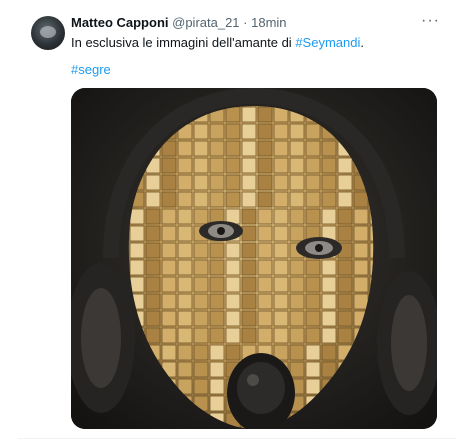  I want to click on more-options-icon: ···, so click(430, 21).